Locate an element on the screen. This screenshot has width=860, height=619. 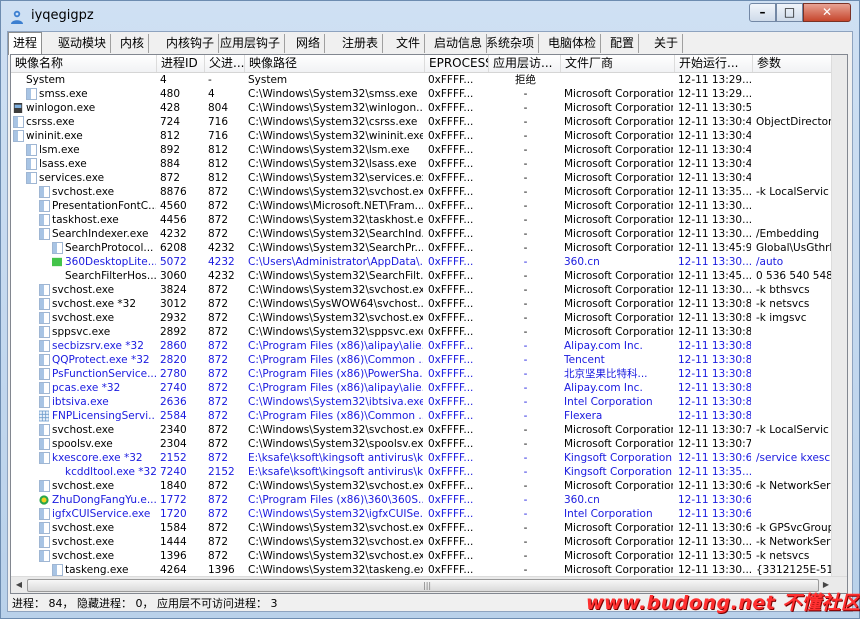
cell-name: svchost.exe is located at coordinates (83, 556).